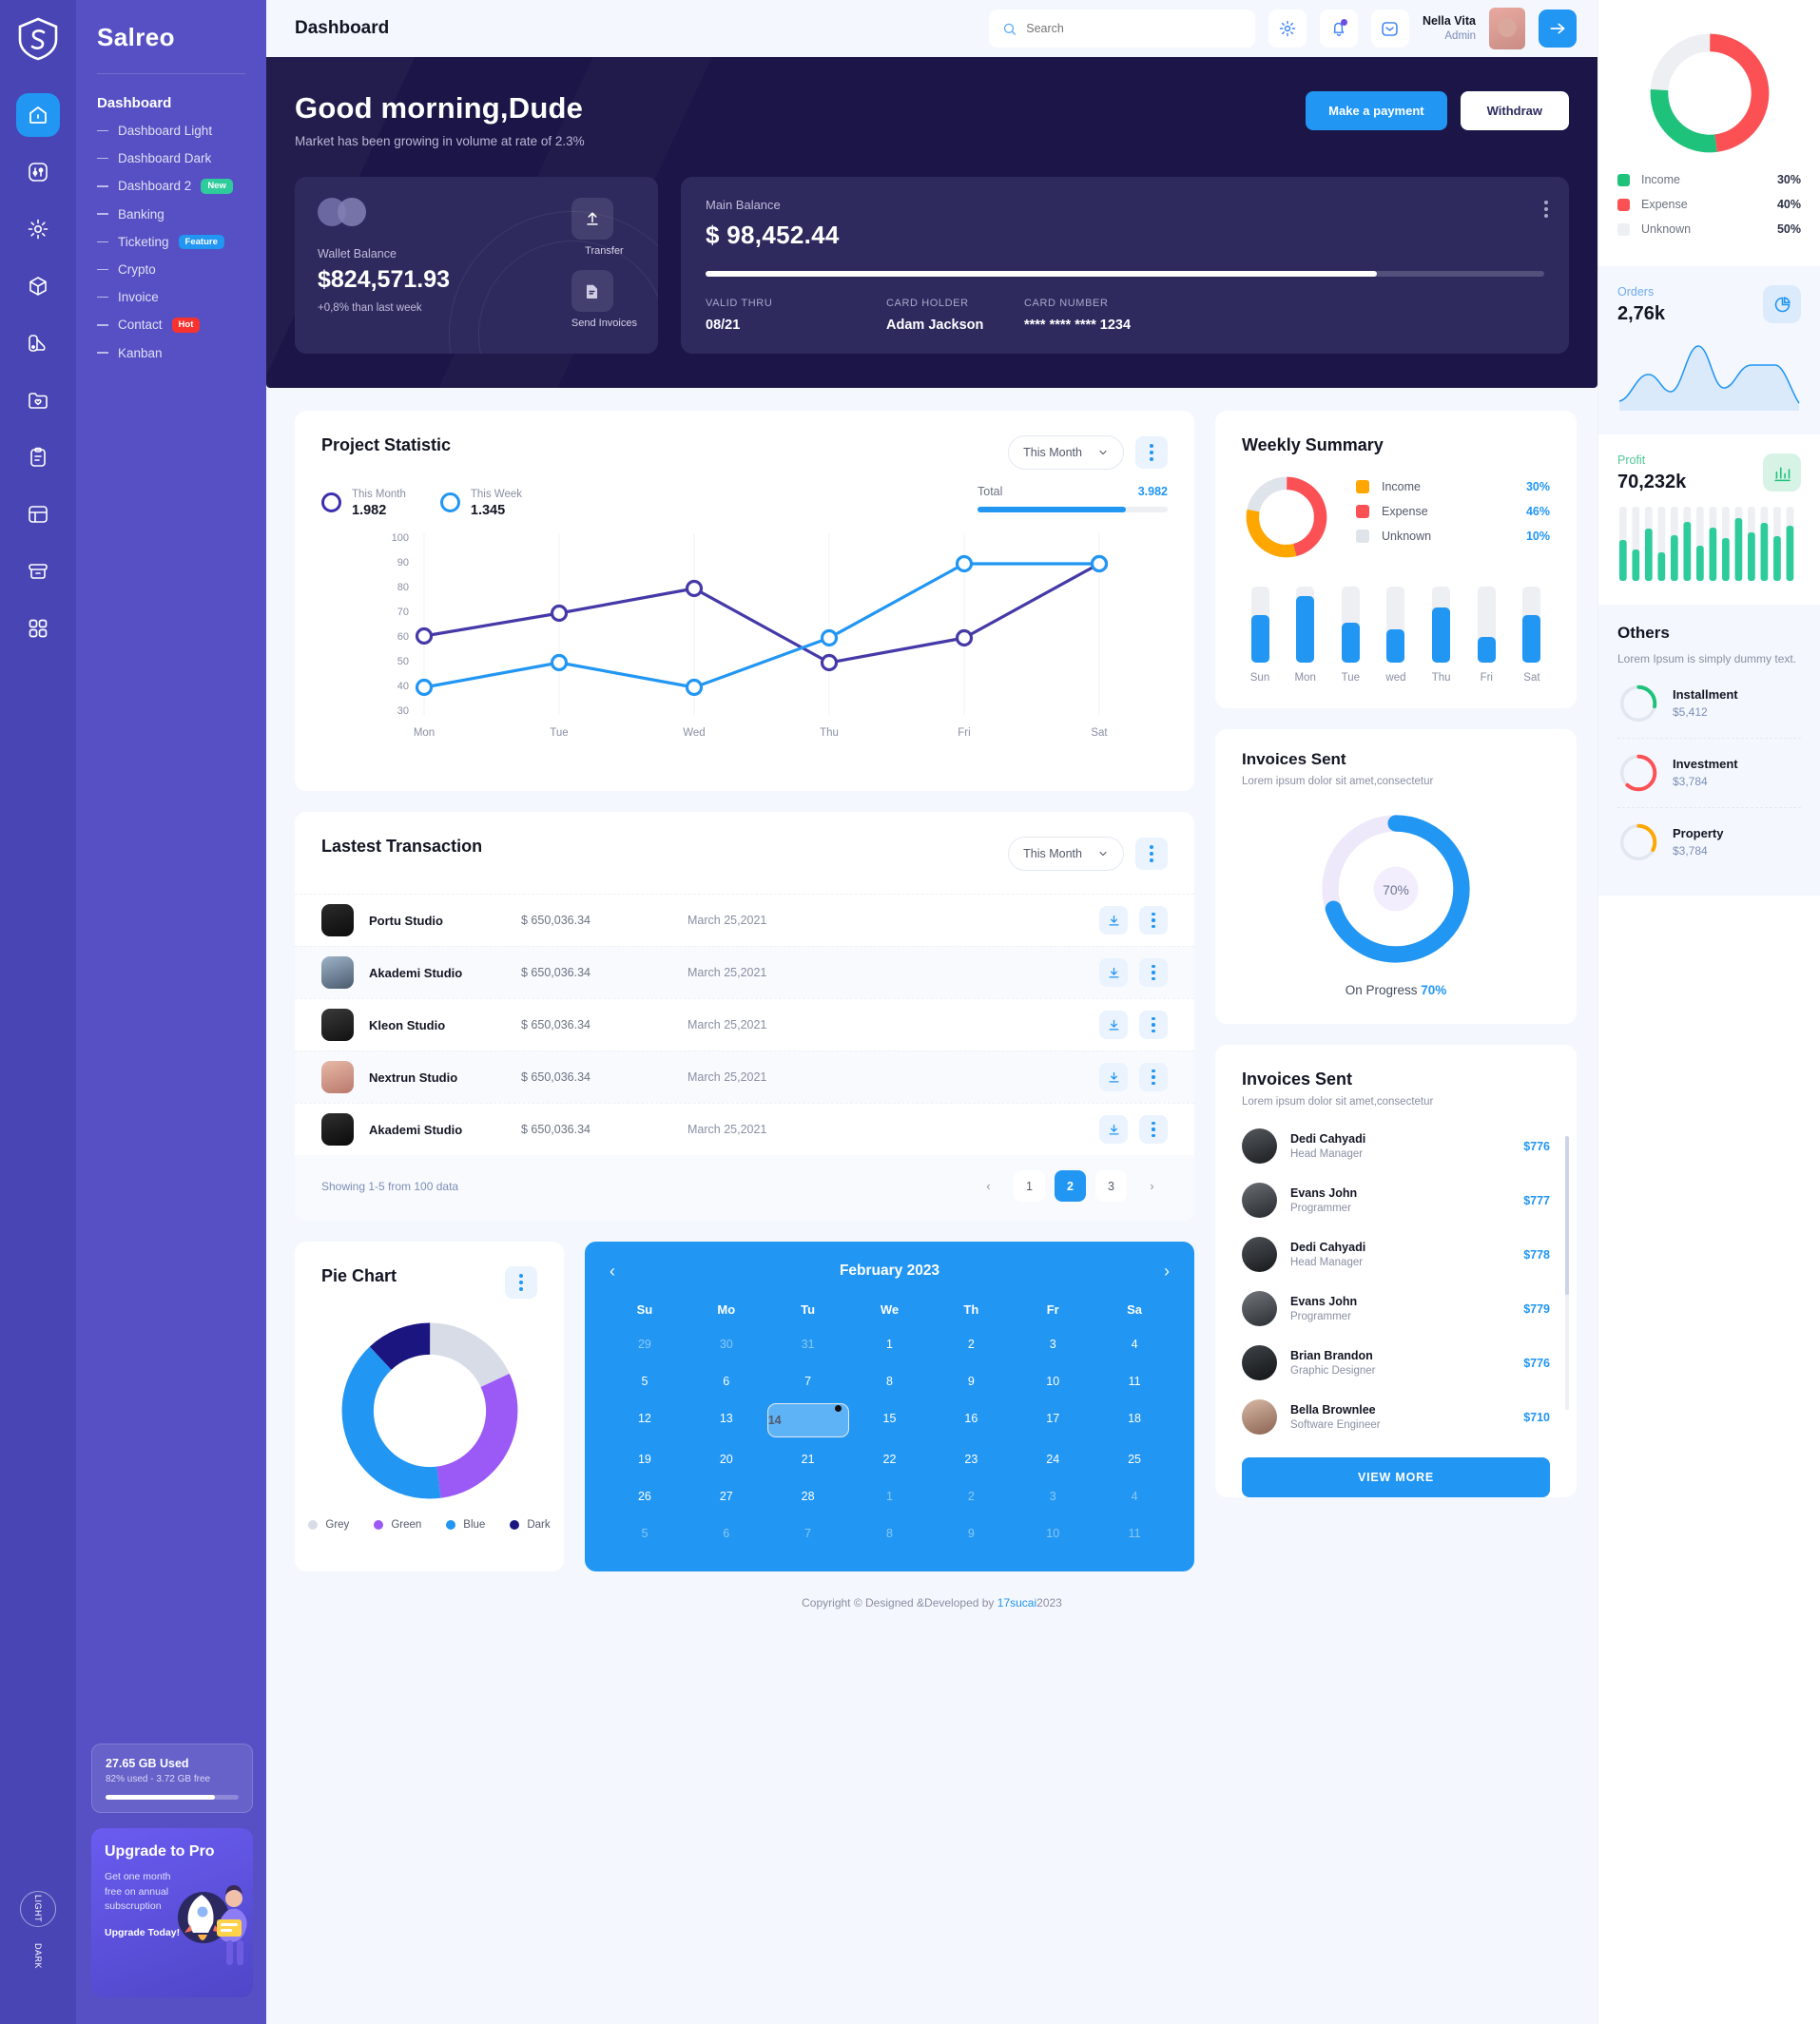  What do you see at coordinates (645, 1420) in the screenshot?
I see `calendar-day: 12` at bounding box center [645, 1420].